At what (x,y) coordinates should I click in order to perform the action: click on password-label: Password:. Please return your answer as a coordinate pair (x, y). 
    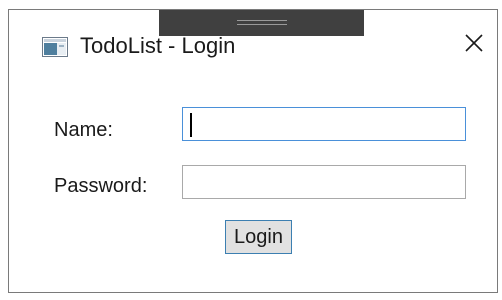
    Looking at the image, I should click on (101, 186).